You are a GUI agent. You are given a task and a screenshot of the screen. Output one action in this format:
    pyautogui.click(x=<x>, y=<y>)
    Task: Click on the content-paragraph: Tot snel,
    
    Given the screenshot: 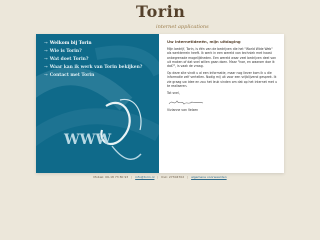 What is the action you would take?
    pyautogui.click(x=173, y=93)
    